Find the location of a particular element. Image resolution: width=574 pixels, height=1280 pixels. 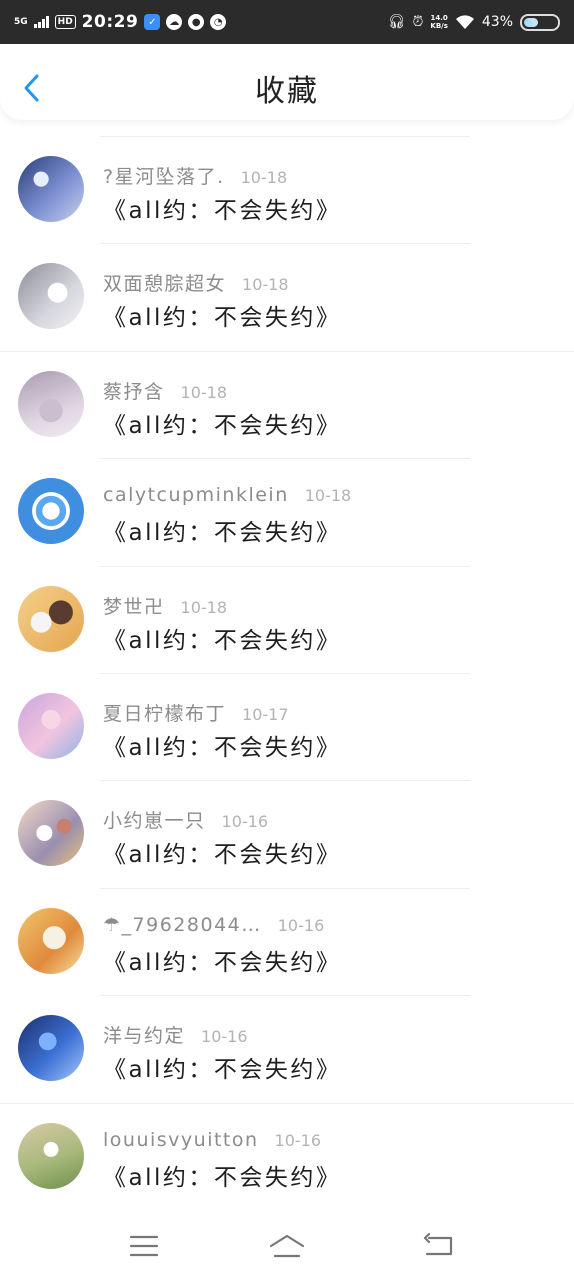

item-meta: 夏日柠檬布丁 10-17 is located at coordinates (196, 712).